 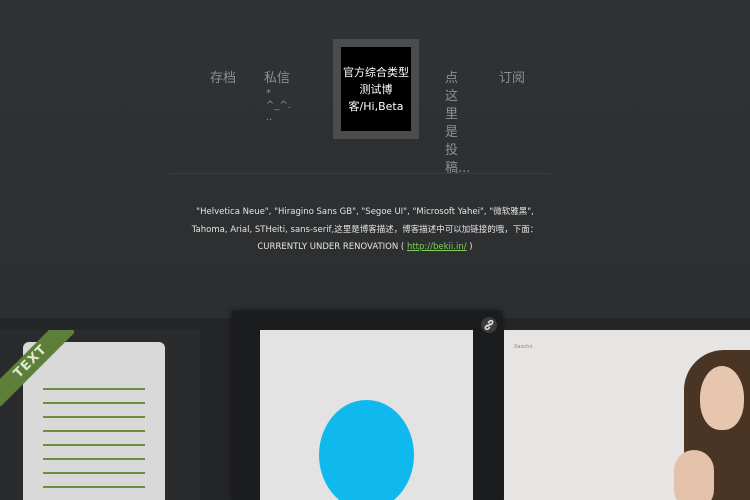 What do you see at coordinates (469, 247) in the screenshot?
I see `status-suffix: )` at bounding box center [469, 247].